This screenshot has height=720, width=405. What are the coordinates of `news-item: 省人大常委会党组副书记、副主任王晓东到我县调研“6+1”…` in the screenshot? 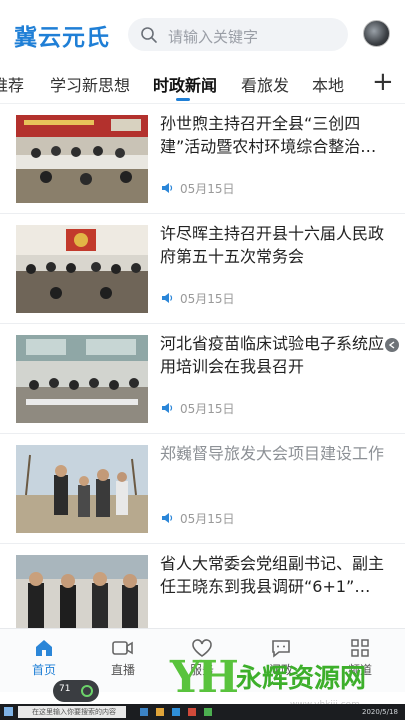 It's located at (202, 586).